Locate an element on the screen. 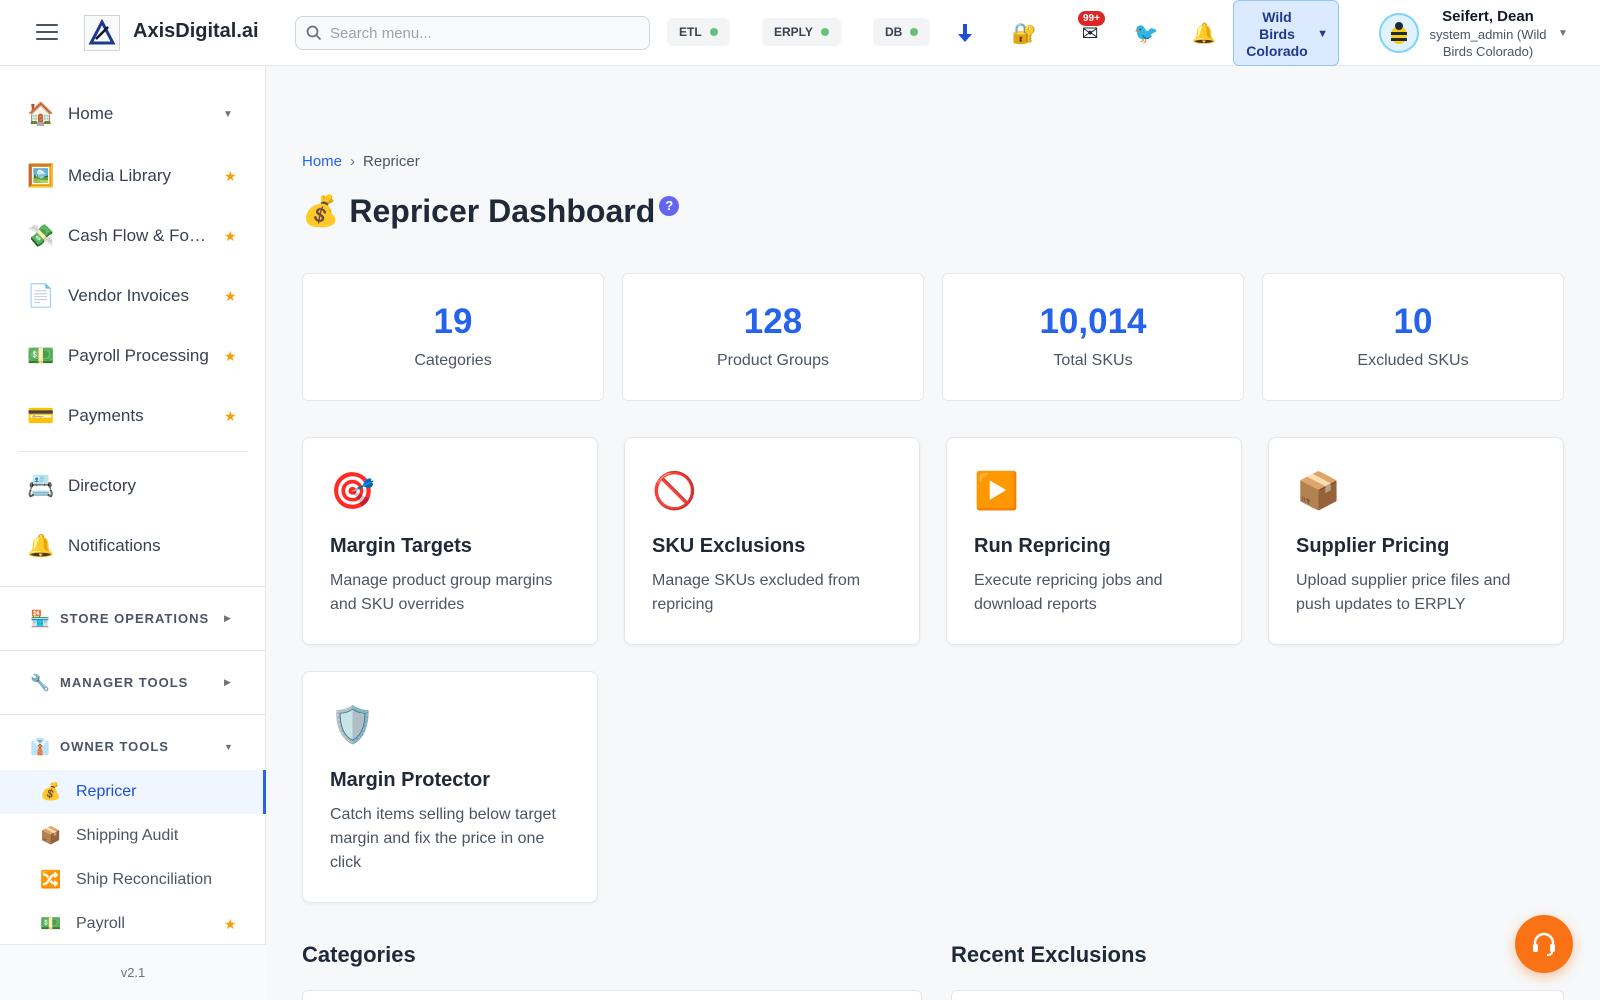 This screenshot has height=1000, width=1600. sidebar-divider is located at coordinates (133, 451).